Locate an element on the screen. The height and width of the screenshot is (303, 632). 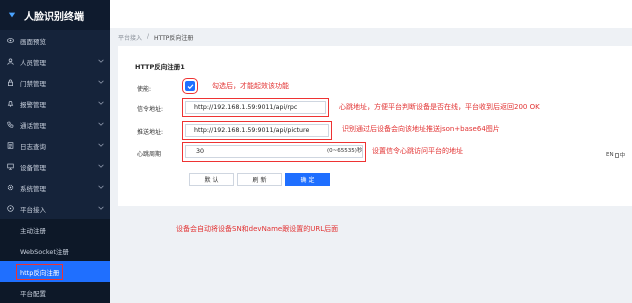
confirm-button: 确 定 is located at coordinates (307, 179).